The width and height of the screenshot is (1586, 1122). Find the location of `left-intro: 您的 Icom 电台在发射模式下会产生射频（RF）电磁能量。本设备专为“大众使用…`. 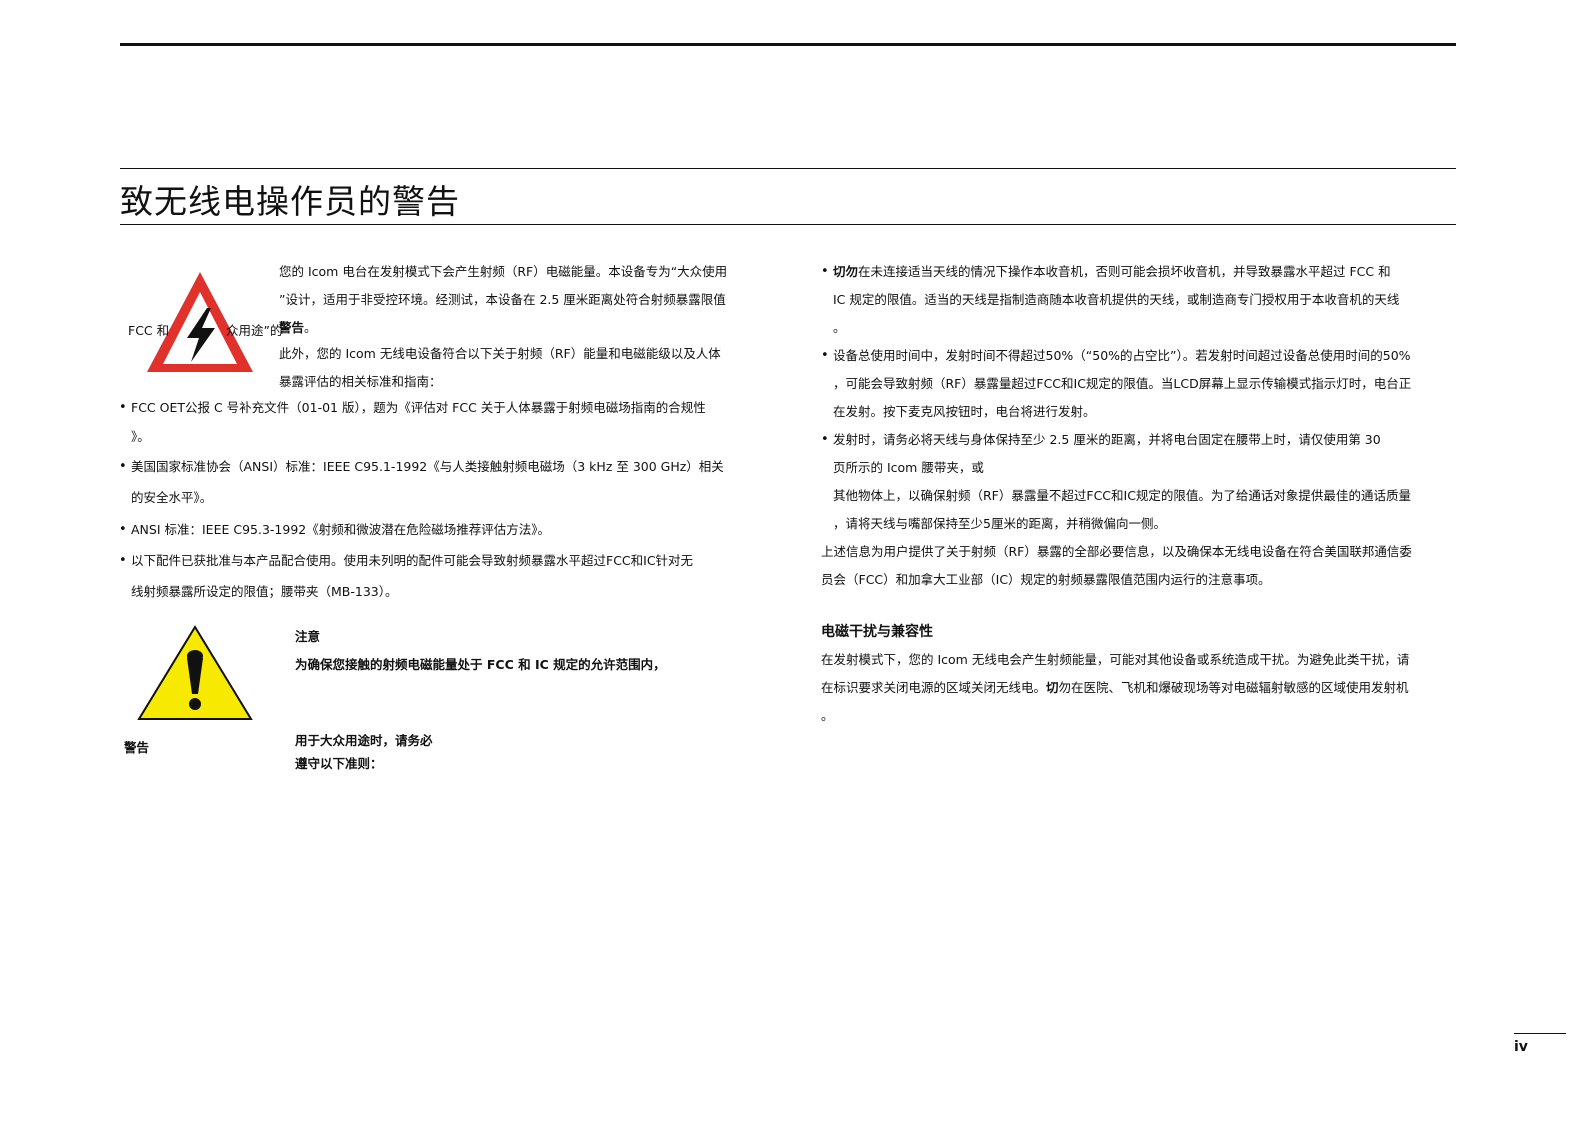

left-intro: 您的 Icom 电台在发射模式下会产生射频（RF）电磁能量。本设备专为“大众使用… is located at coordinates (519, 327).